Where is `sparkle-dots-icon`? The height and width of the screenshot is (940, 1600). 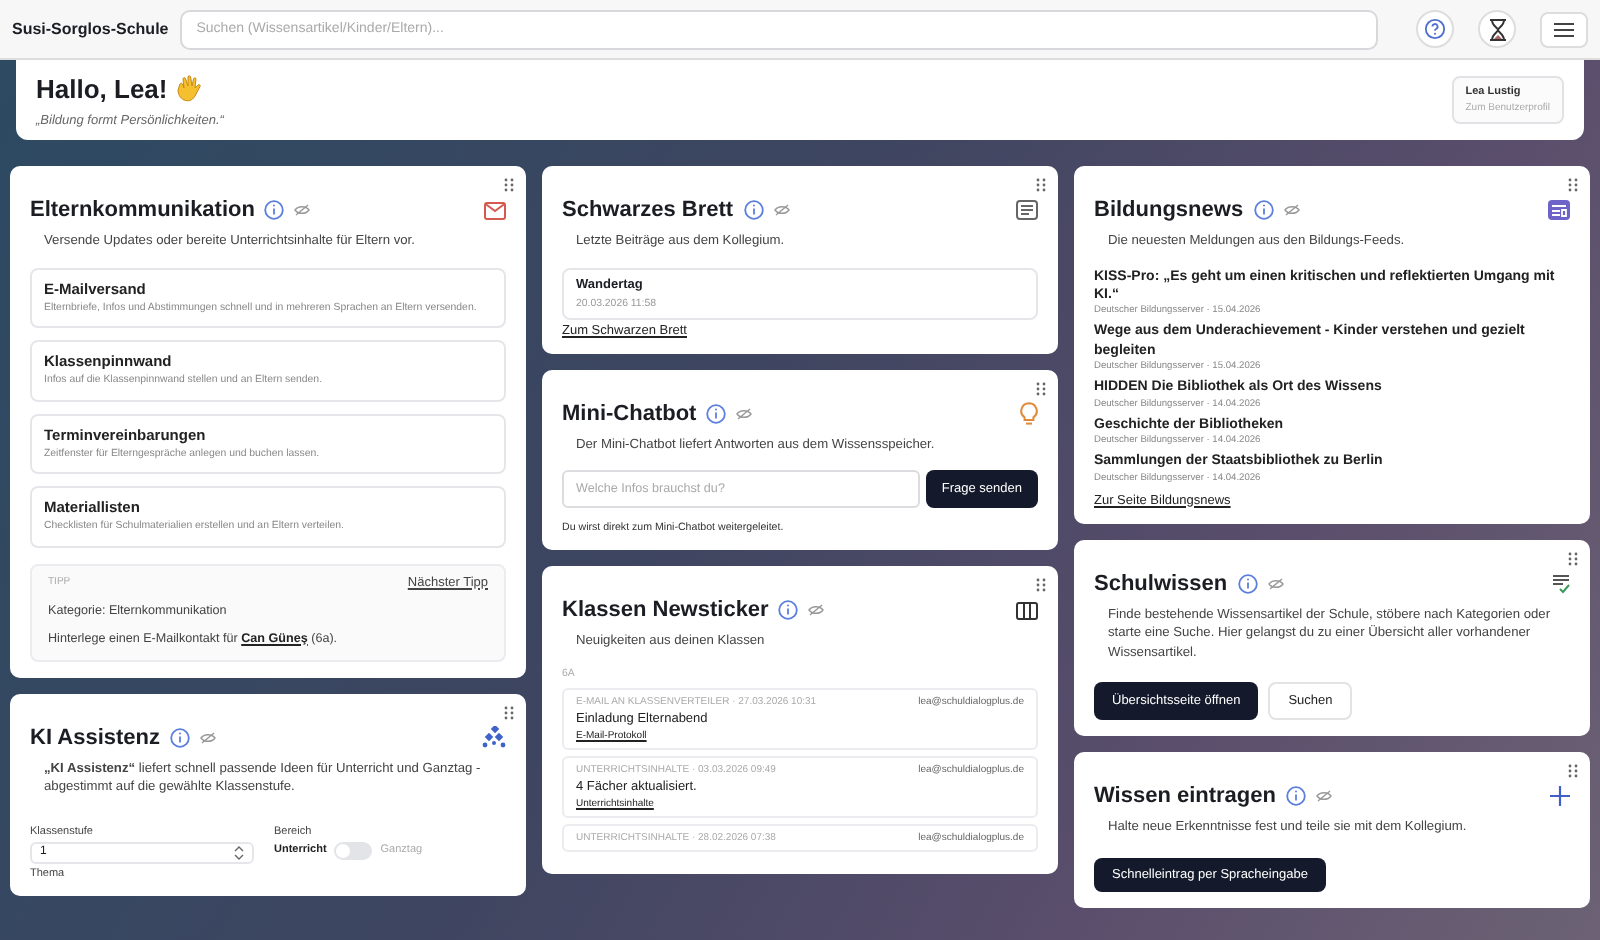 sparkle-dots-icon is located at coordinates (494, 737).